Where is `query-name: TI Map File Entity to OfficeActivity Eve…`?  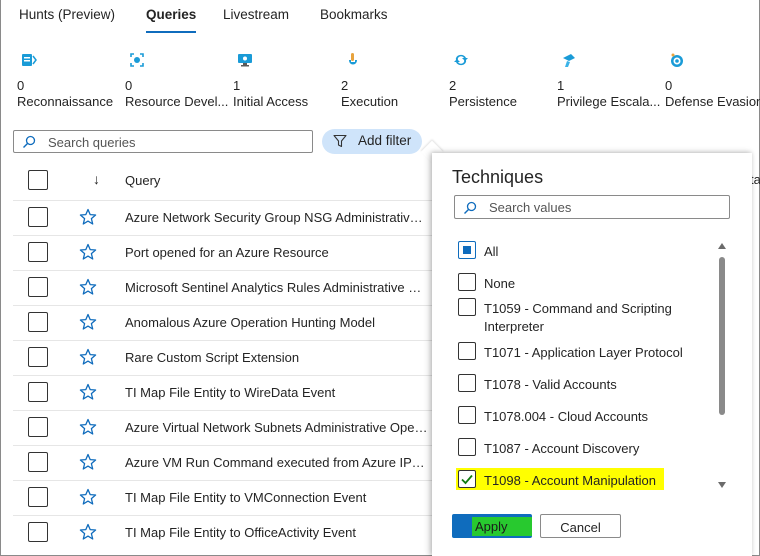
query-name: TI Map File Entity to OfficeActivity Eve… is located at coordinates (240, 532).